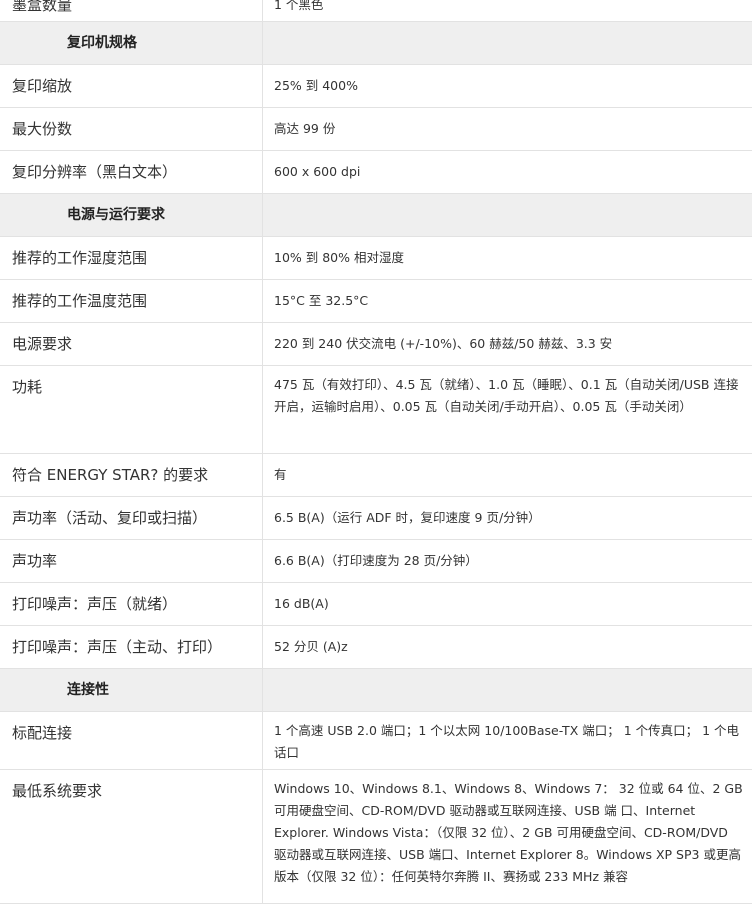  I want to click on section-header-copier-specs: 复印机规格, so click(376, 43).